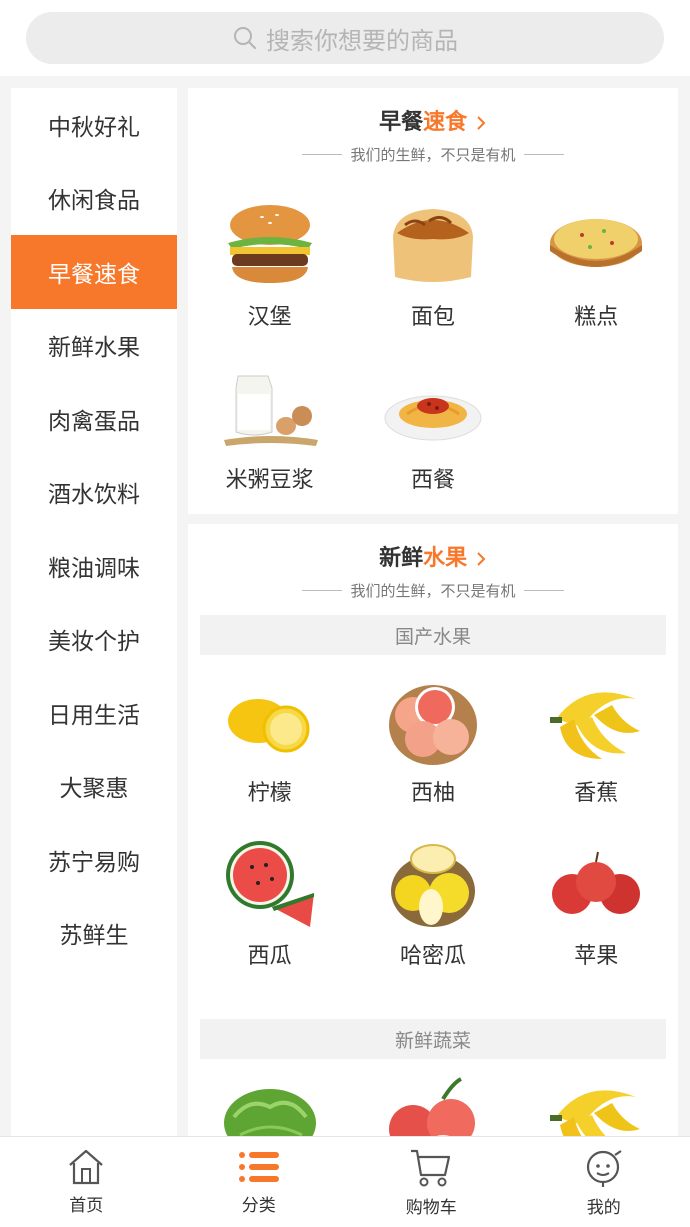 This screenshot has height=1227, width=690. I want to click on grid-item: 汉堡, so click(269, 284).